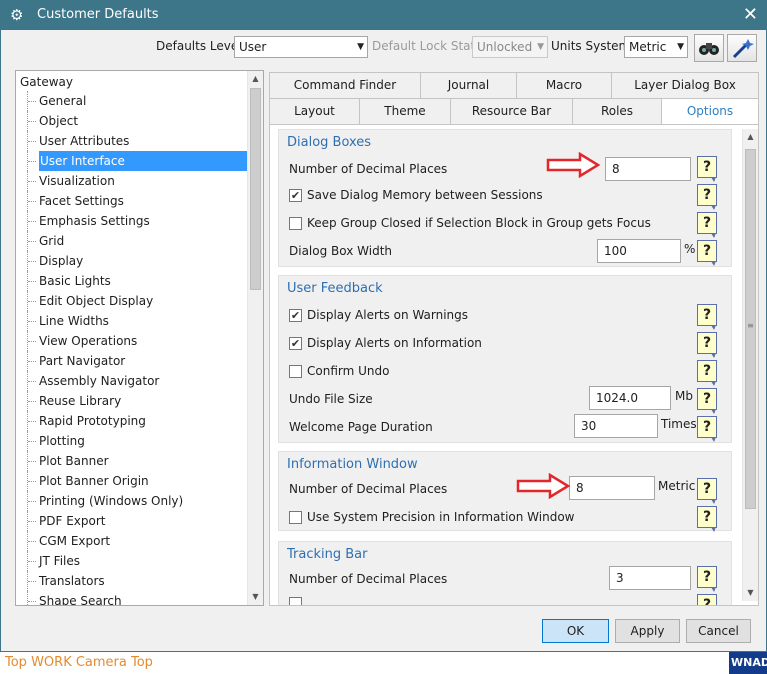  What do you see at coordinates (295, 343) in the screenshot?
I see `alerts-info-checkbox: ✔` at bounding box center [295, 343].